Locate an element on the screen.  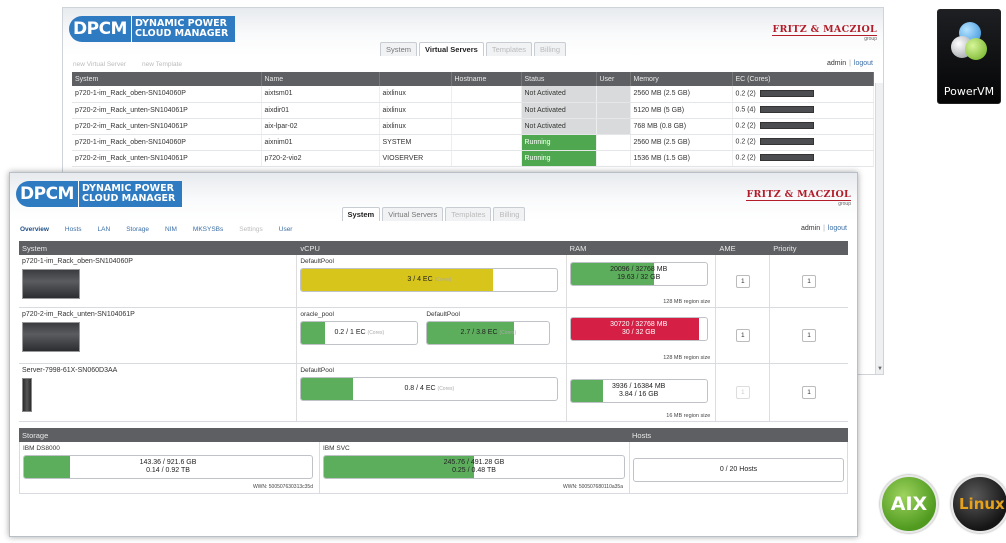
storage-wwn: WWN: 500507630313c35d is located at coordinates (282, 487).